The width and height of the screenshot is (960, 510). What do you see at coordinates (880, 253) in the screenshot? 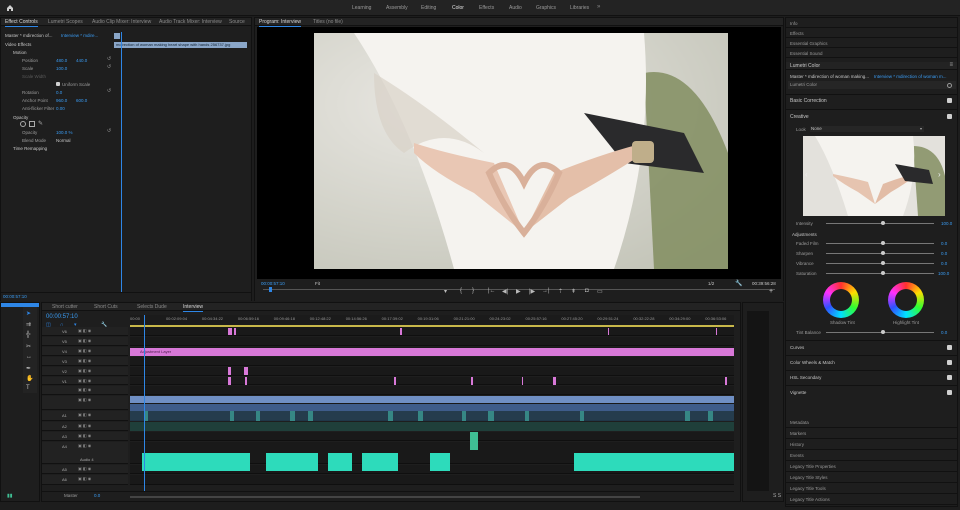
I see `sharpen-slider` at bounding box center [880, 253].